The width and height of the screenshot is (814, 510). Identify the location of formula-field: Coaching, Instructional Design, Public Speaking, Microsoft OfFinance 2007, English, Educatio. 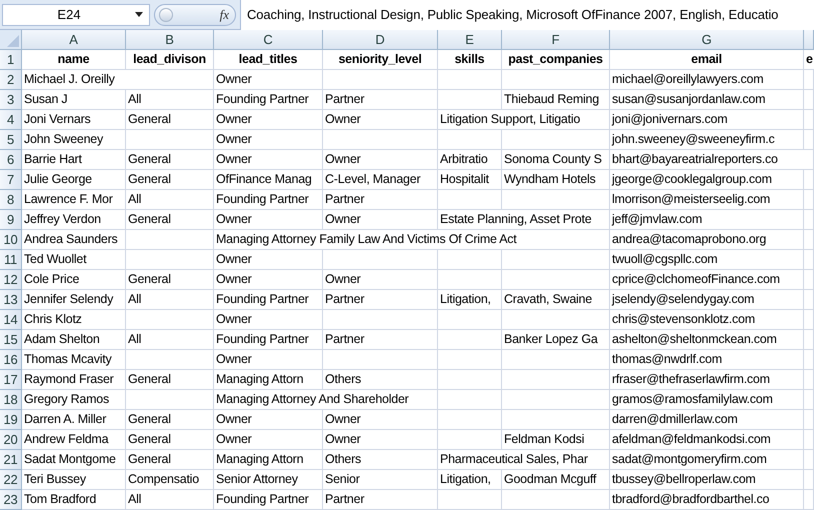
(527, 15).